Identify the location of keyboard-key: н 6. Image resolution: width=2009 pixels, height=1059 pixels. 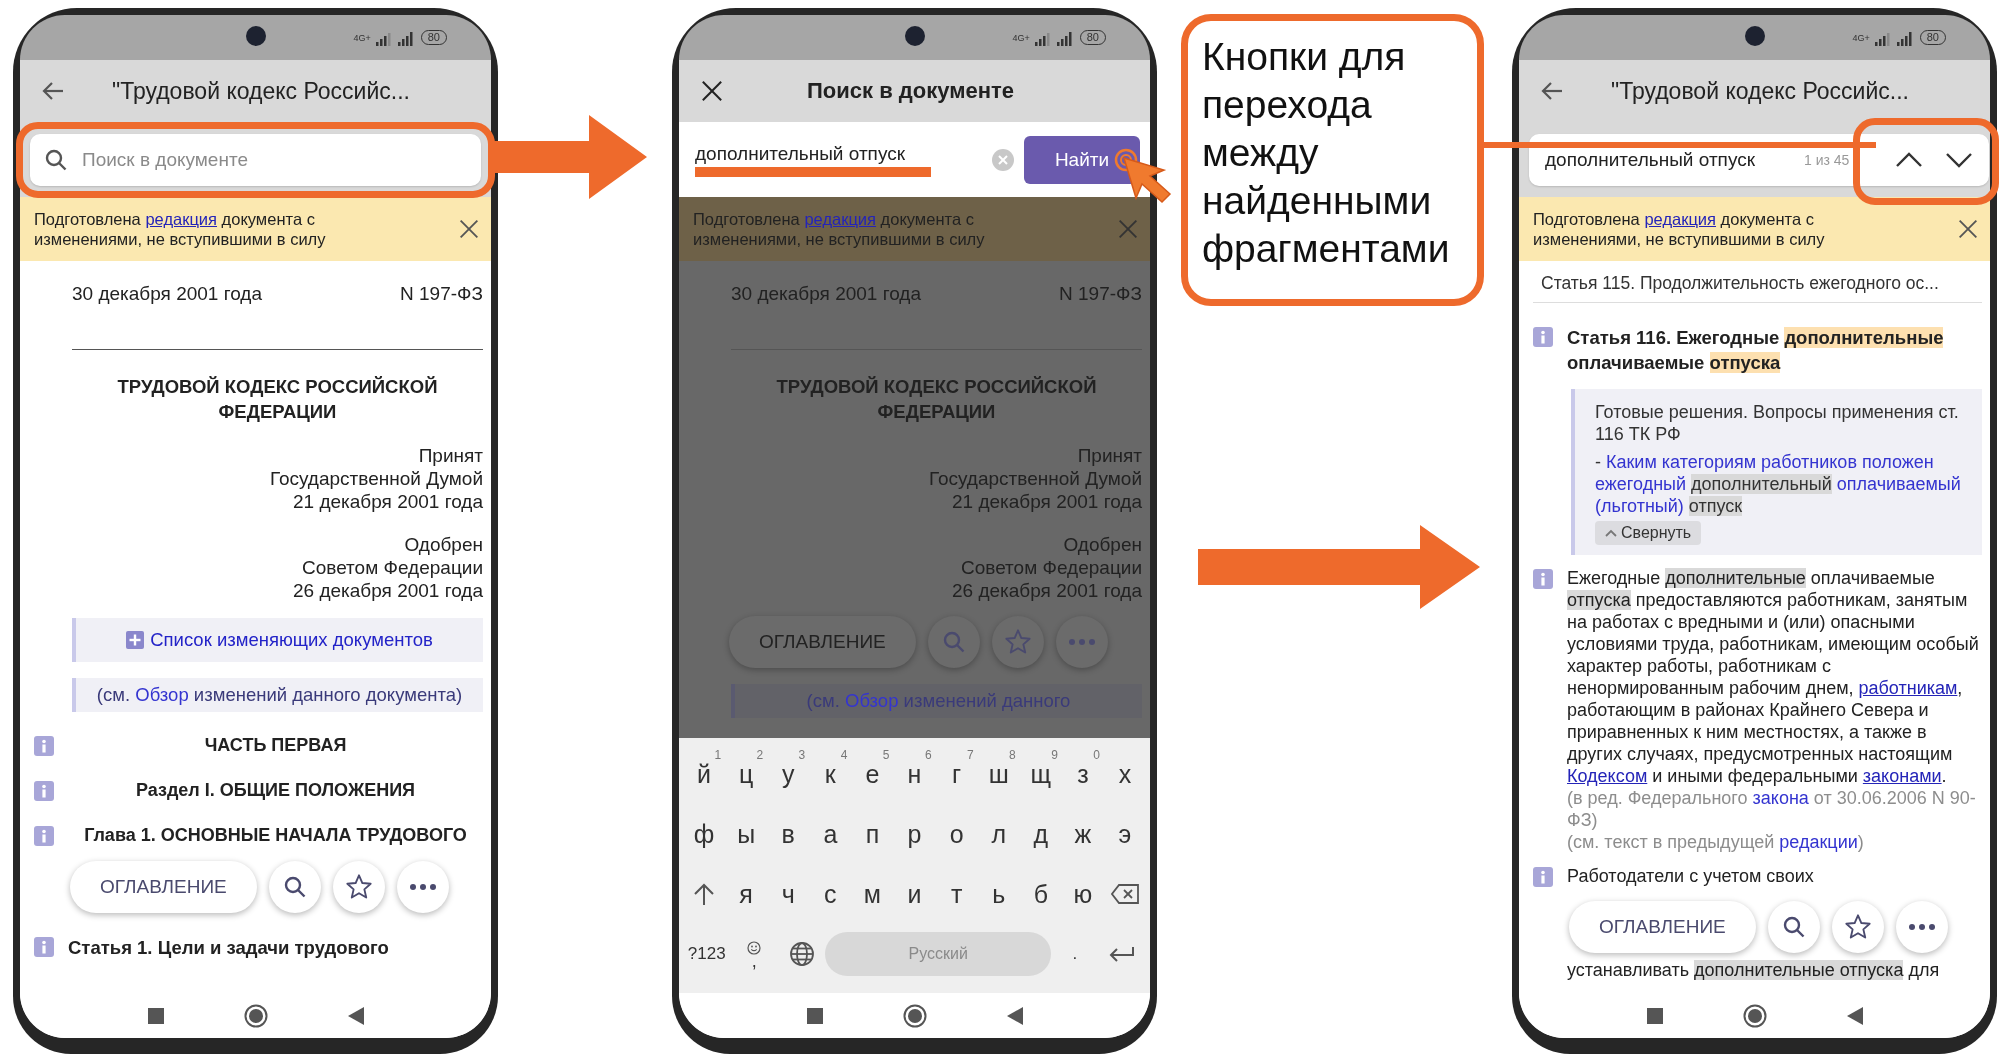
(914, 774).